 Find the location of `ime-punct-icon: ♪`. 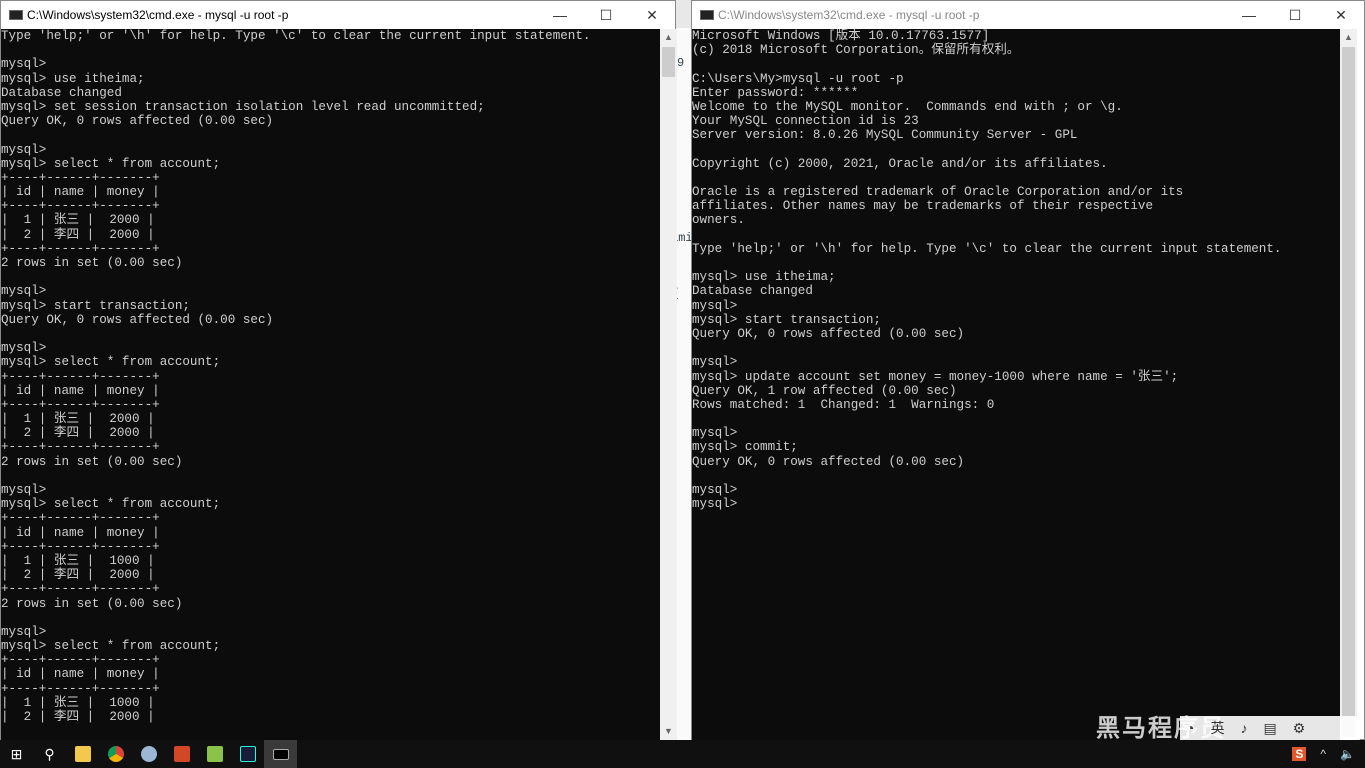

ime-punct-icon: ♪ is located at coordinates (1243, 728).